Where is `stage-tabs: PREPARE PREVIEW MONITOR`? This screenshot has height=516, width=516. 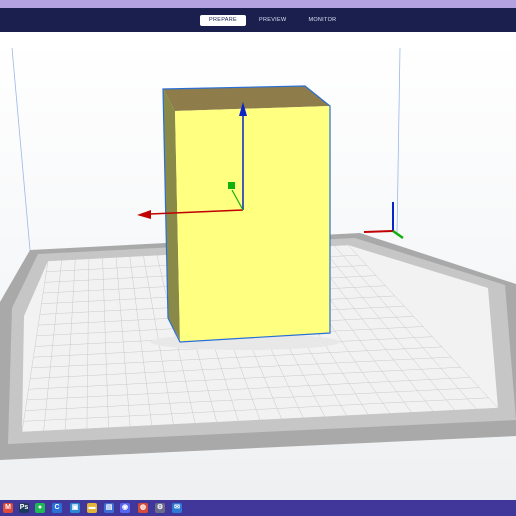
stage-tabs: PREPARE PREVIEW MONITOR is located at coordinates (274, 20).